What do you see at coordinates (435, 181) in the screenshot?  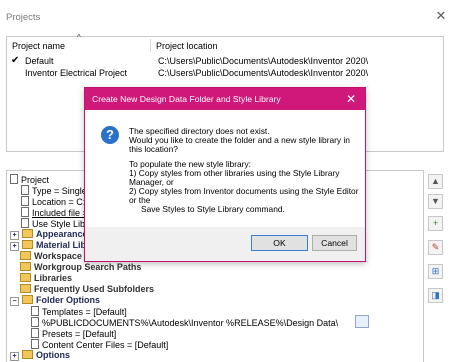 I see `move-up-icon: ▲` at bounding box center [435, 181].